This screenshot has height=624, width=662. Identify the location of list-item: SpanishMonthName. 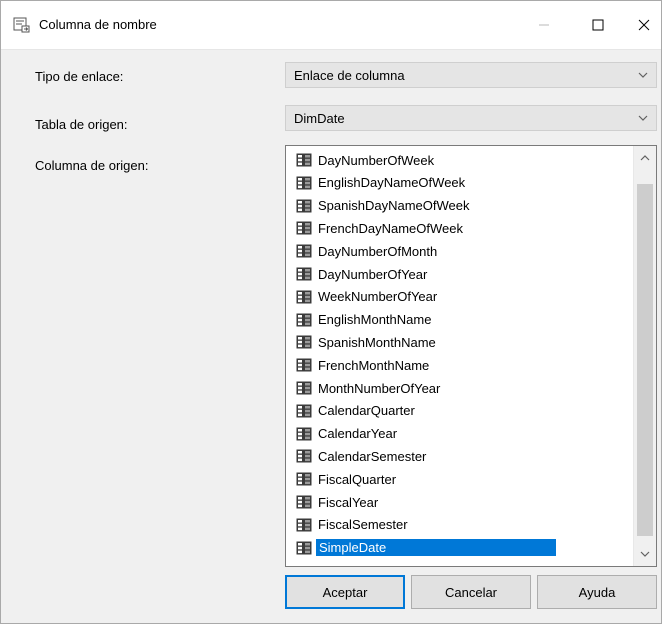
(367, 342).